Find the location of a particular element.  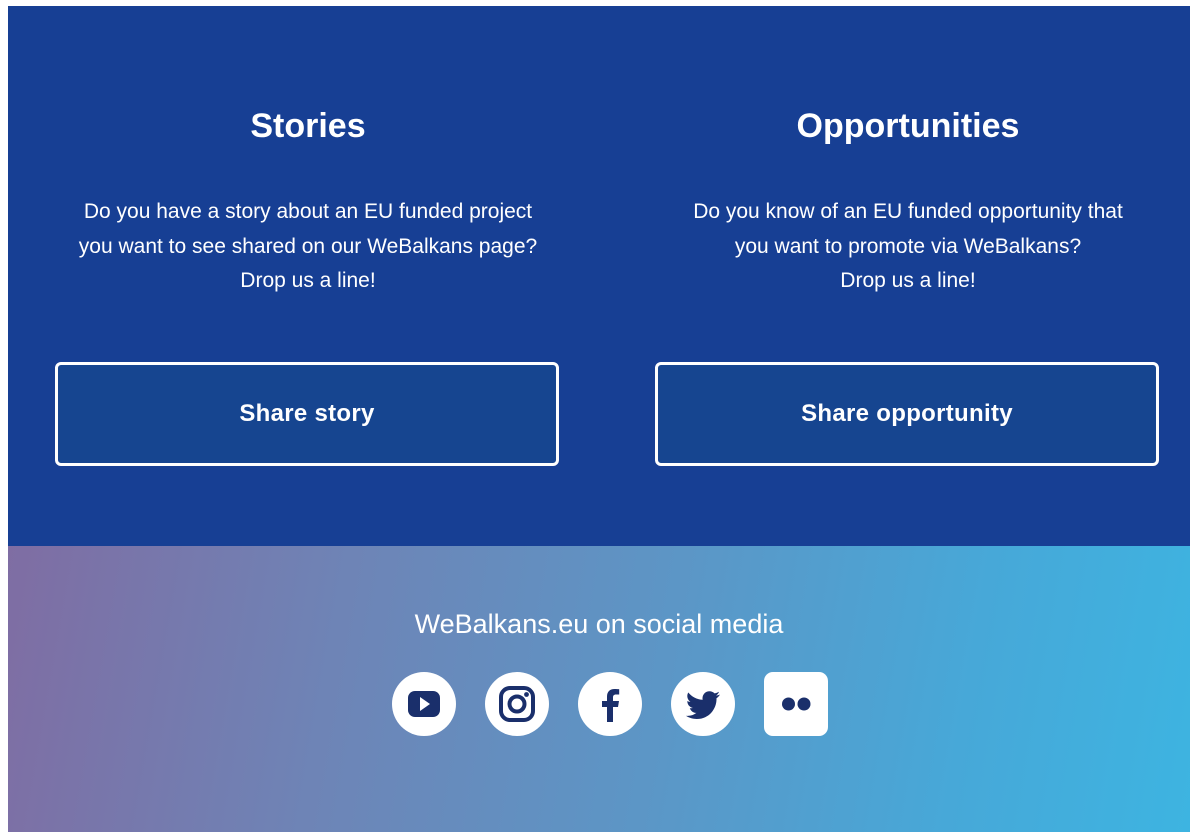

share-story-button: Share story is located at coordinates (307, 414).